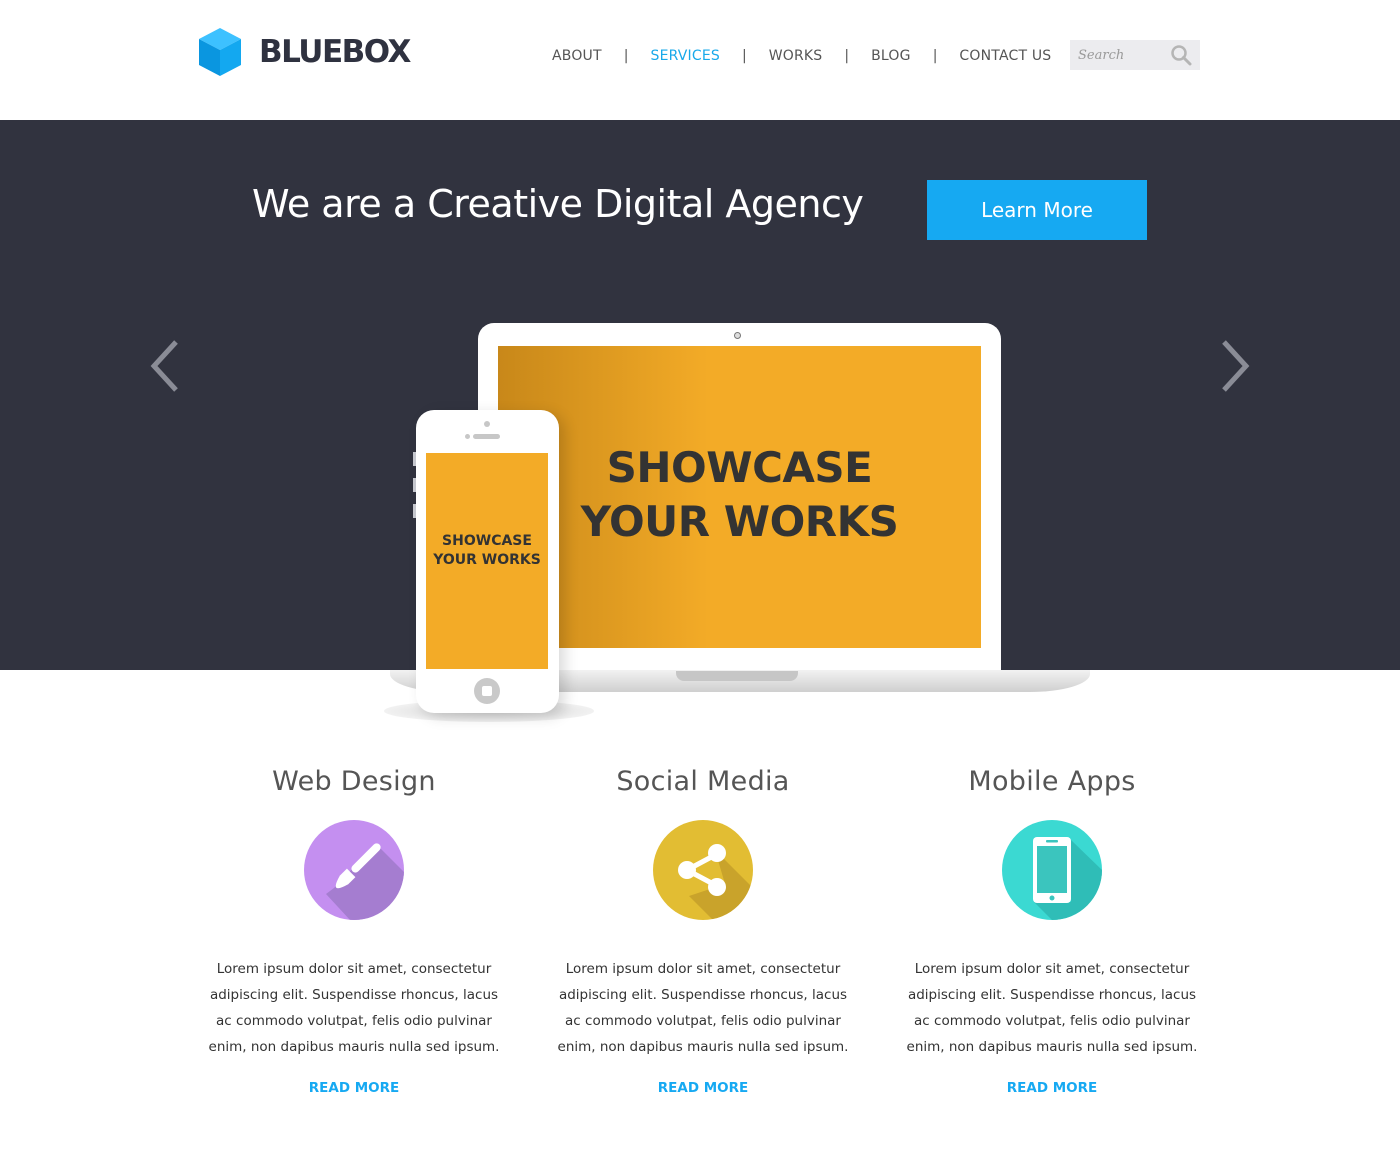  I want to click on laptop-text-line2: YOUR WORKS, so click(739, 521).